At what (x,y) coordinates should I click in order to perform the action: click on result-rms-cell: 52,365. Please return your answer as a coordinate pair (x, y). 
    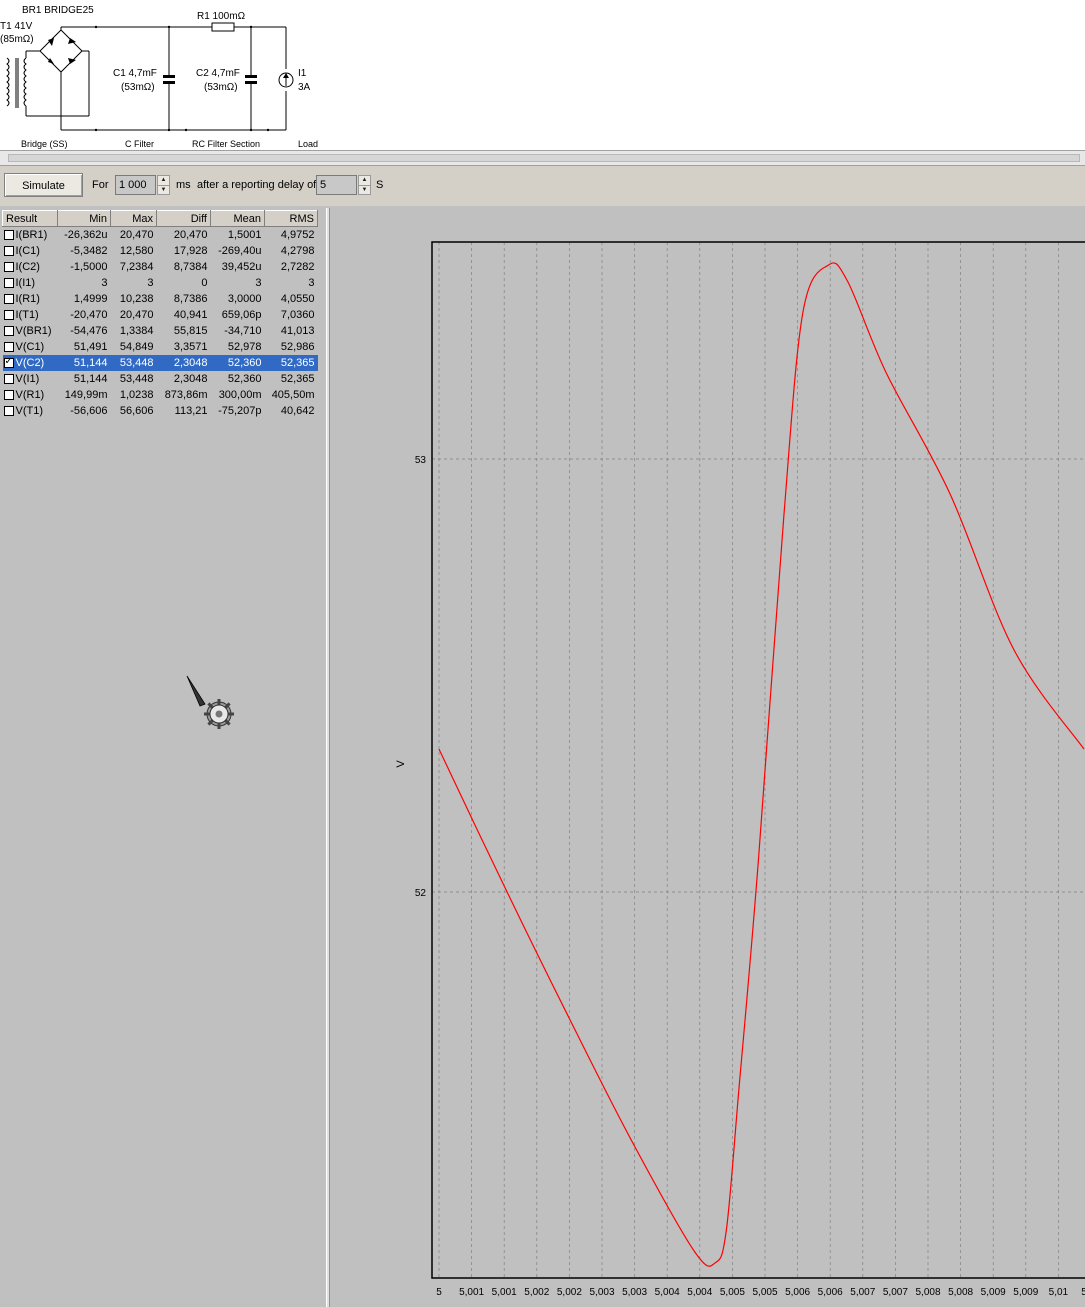
    Looking at the image, I should click on (291, 363).